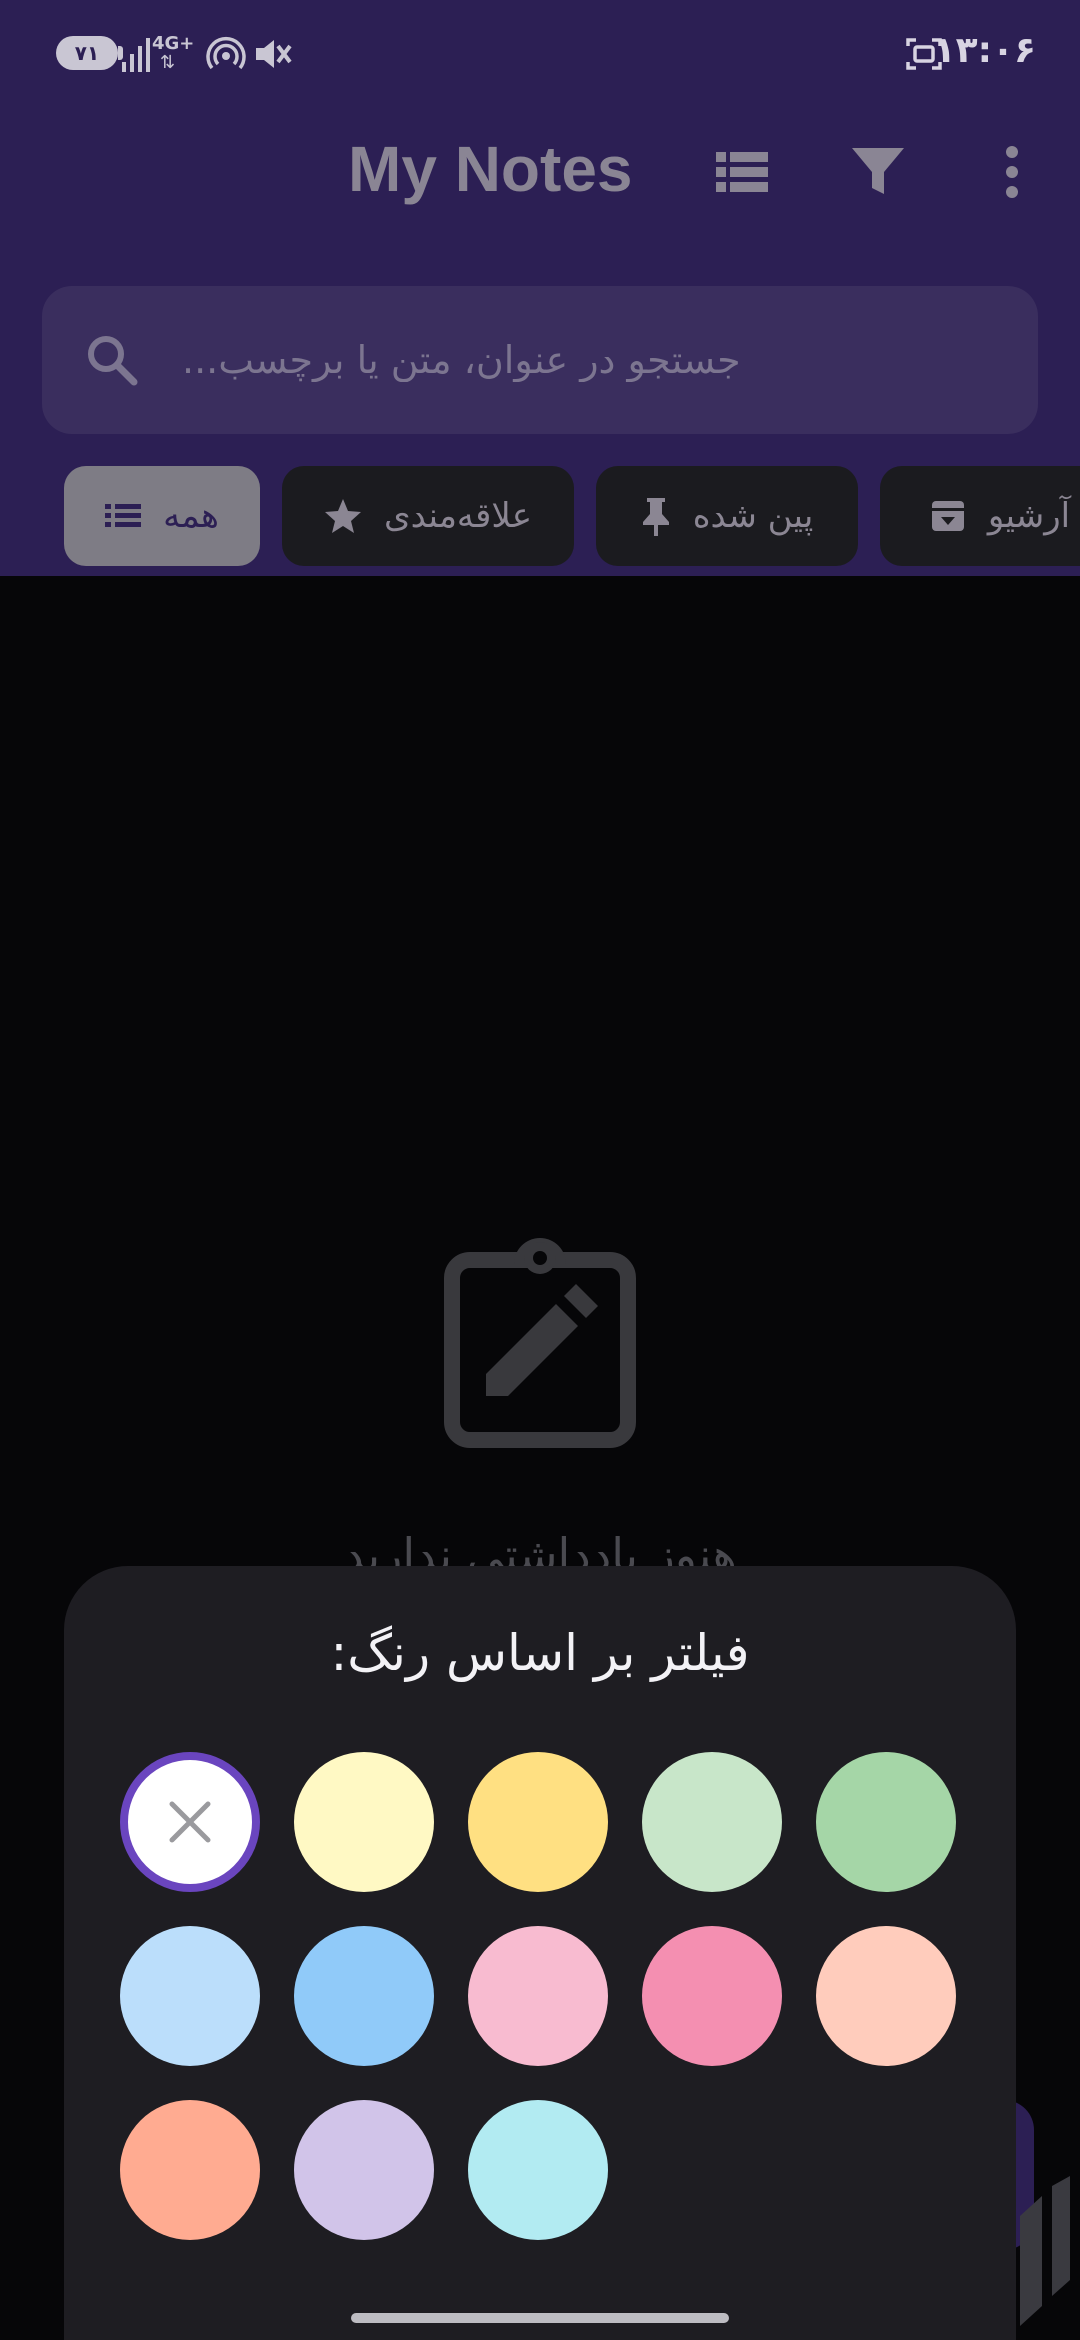 The width and height of the screenshot is (1080, 2340). What do you see at coordinates (540, 1343) in the screenshot?
I see `clipboard-edit-icon` at bounding box center [540, 1343].